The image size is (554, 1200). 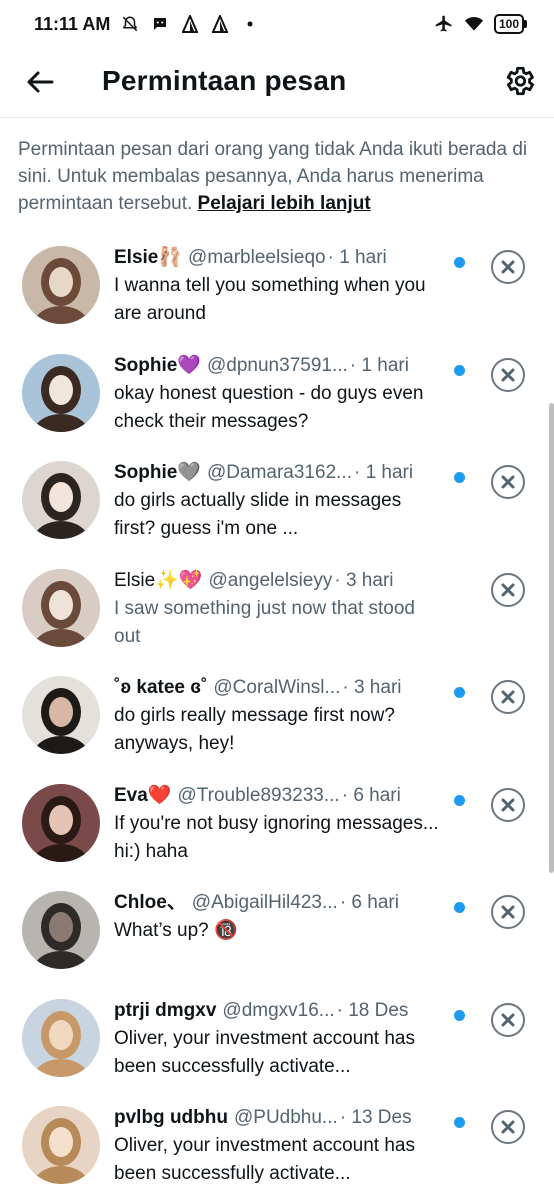 I want to click on list-item-header: ˚ʚ katee ɞ˚ @CoralWinsl... · 3 hari, so click(x=279, y=688).